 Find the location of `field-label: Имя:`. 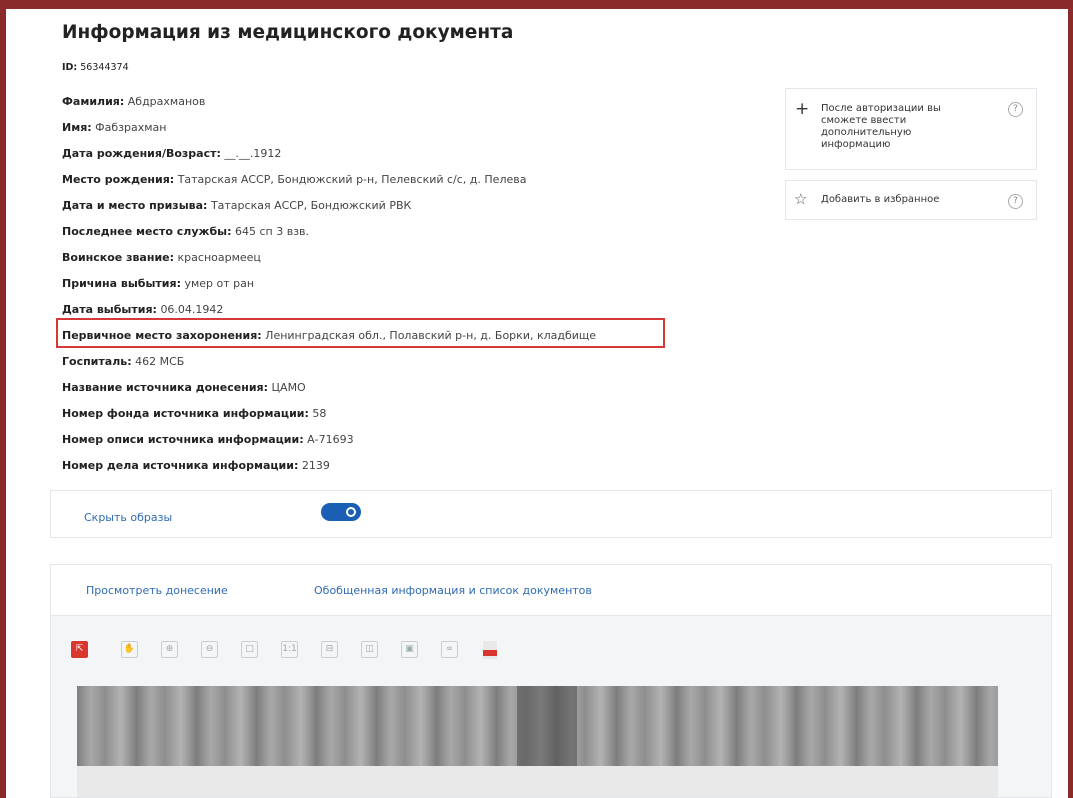

field-label: Имя: is located at coordinates (77, 127).